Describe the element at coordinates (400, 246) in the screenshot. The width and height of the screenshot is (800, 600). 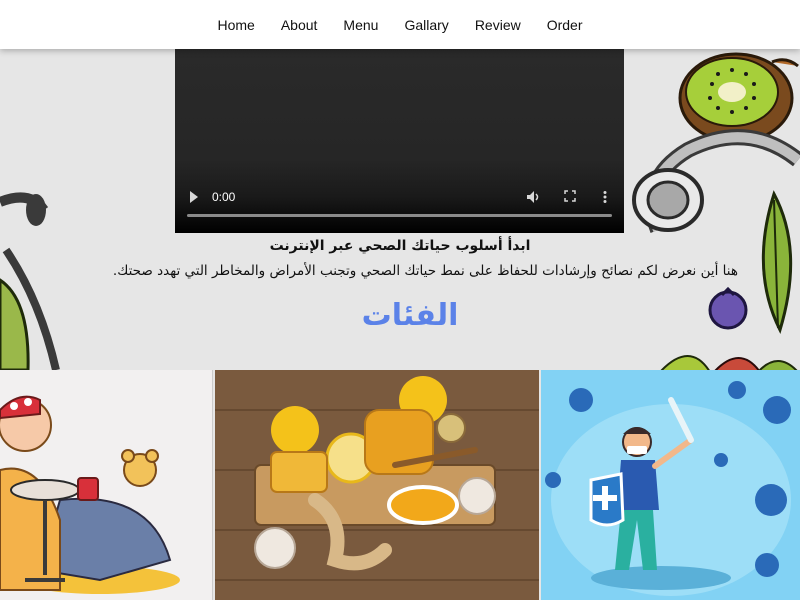
I see `hero-title: ابدأ أسلوب حياتك الصحي عبر الإنترنت` at that location.